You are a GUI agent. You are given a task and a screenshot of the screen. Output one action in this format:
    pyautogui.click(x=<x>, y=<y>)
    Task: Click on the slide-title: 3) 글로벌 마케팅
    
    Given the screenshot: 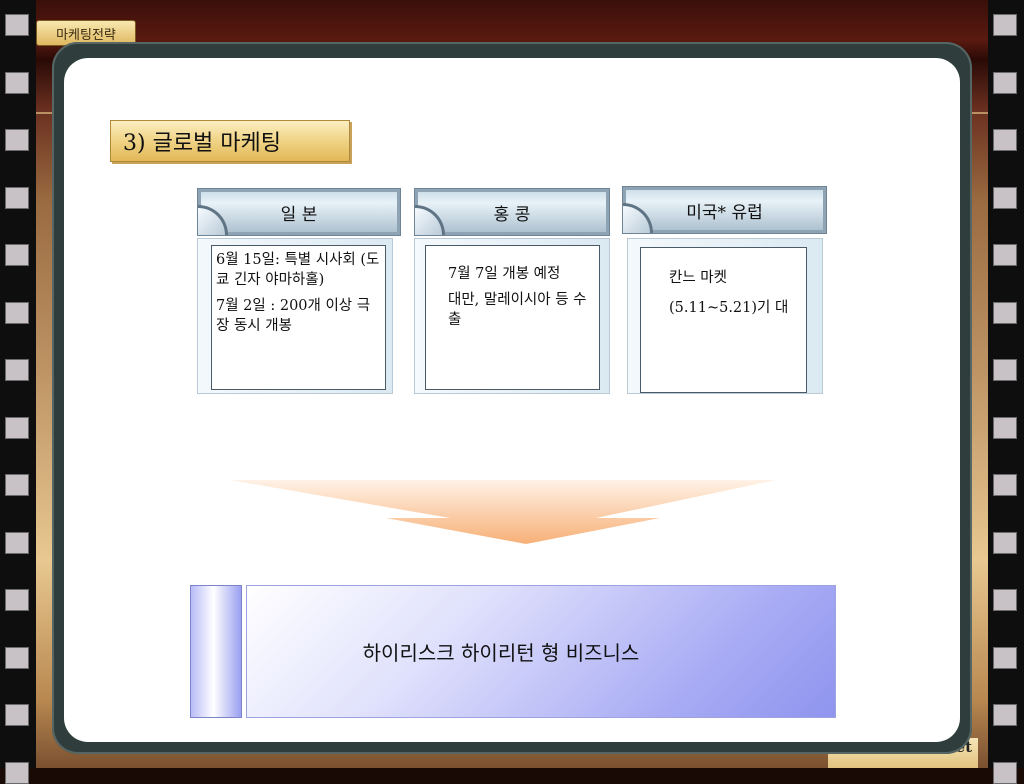 What is the action you would take?
    pyautogui.click(x=230, y=141)
    